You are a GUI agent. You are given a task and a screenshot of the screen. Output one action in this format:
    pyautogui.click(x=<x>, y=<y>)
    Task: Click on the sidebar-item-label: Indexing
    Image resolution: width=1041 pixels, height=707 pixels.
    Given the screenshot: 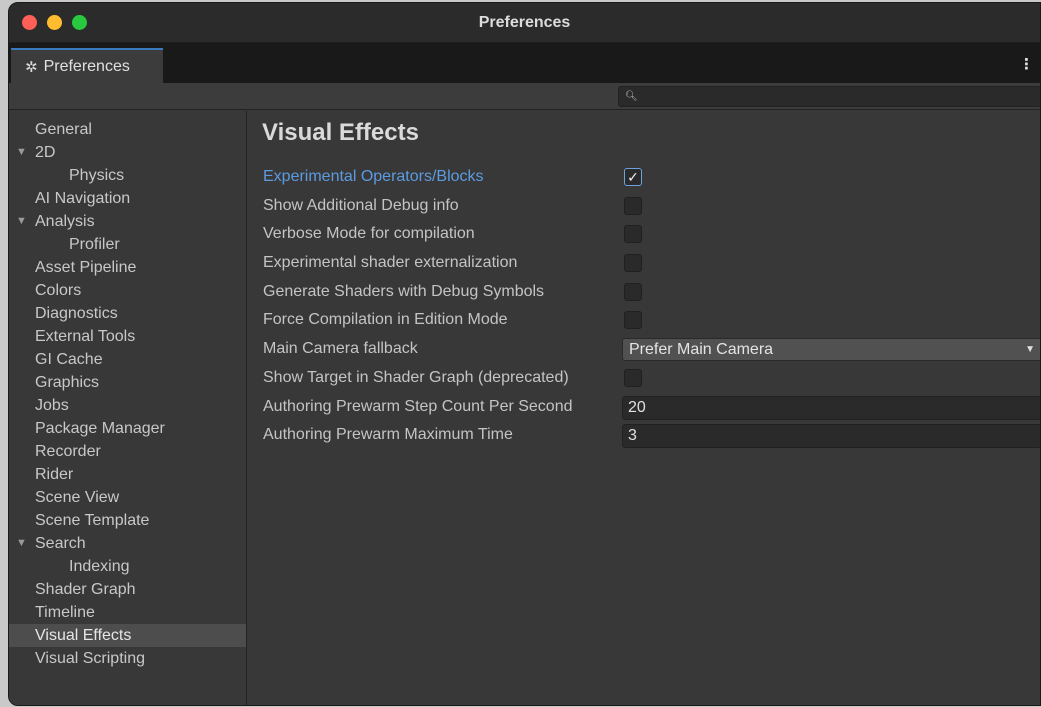 What is the action you would take?
    pyautogui.click(x=99, y=566)
    